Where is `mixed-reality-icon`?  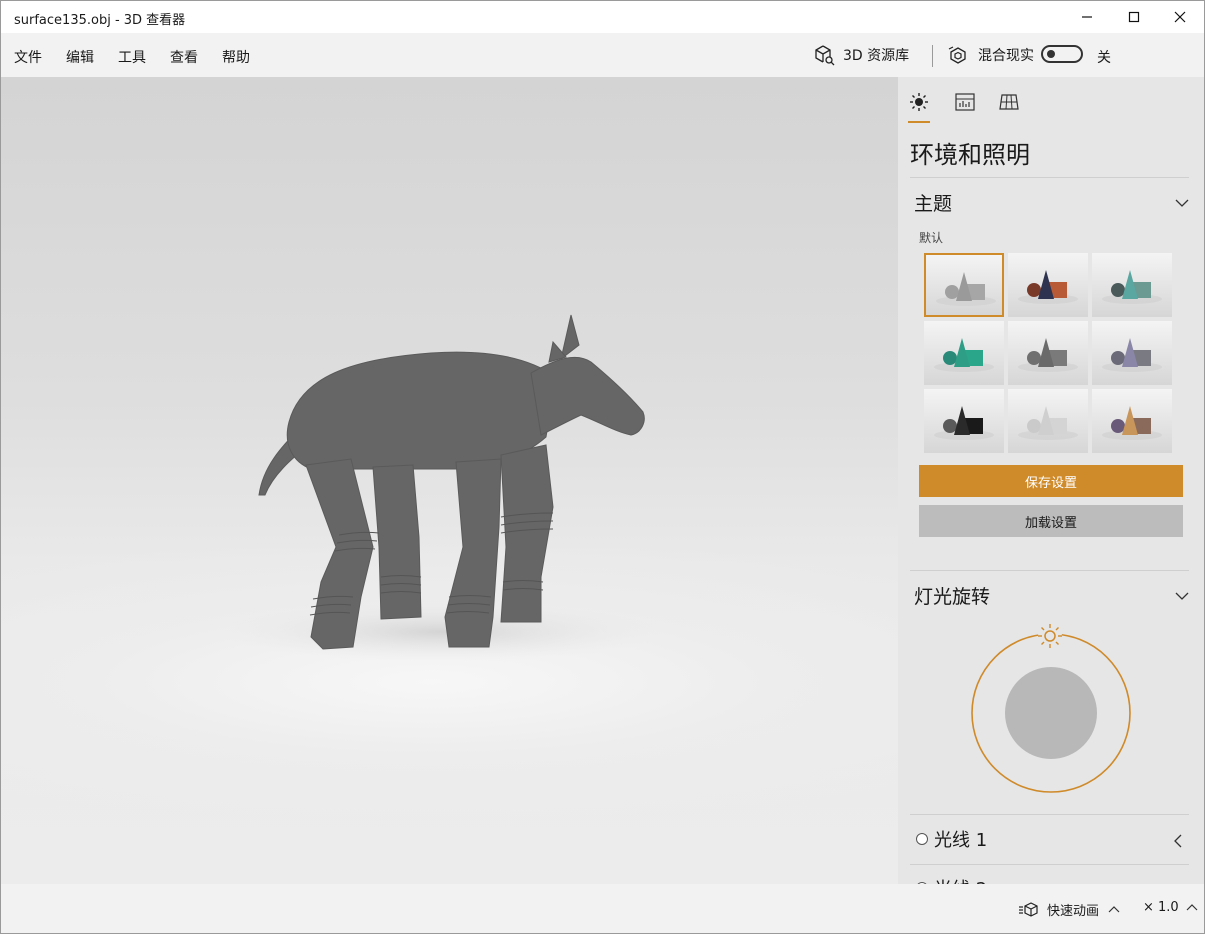 mixed-reality-icon is located at coordinates (957, 55).